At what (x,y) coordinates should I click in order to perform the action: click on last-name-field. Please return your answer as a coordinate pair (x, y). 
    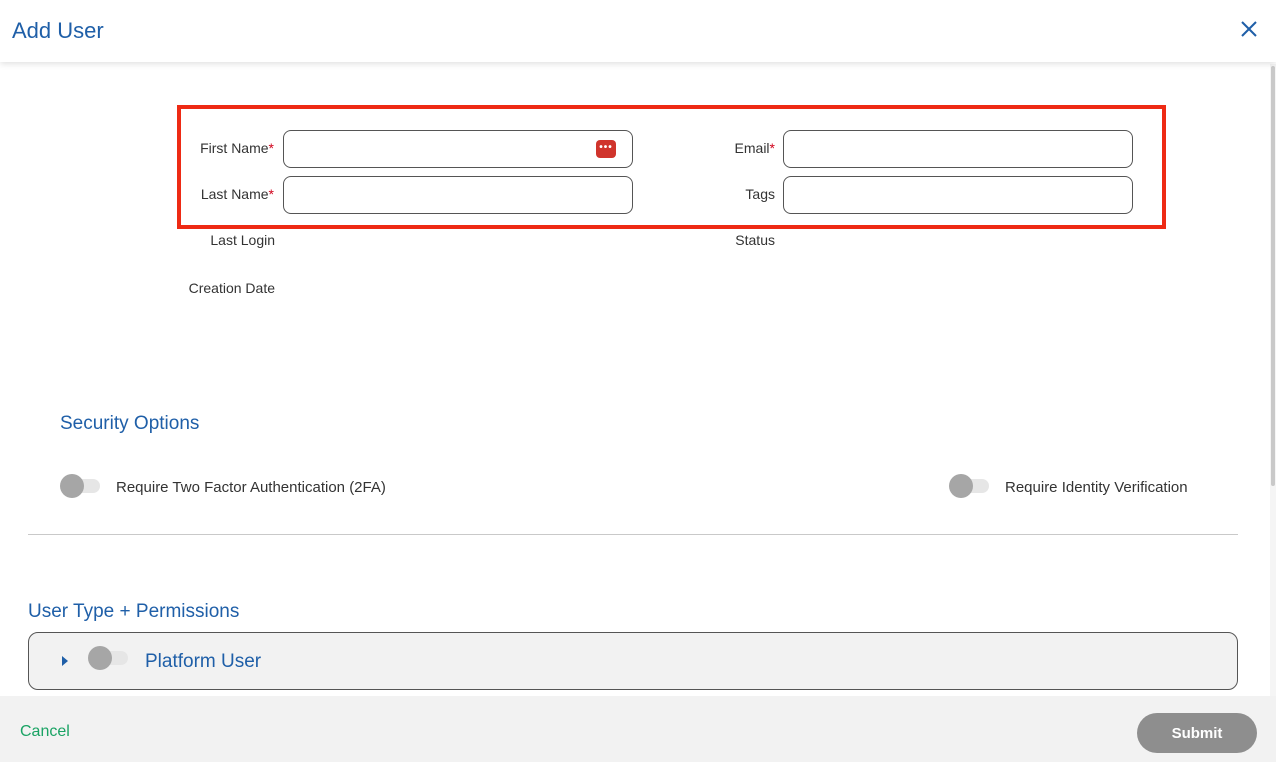
    Looking at the image, I should click on (458, 195).